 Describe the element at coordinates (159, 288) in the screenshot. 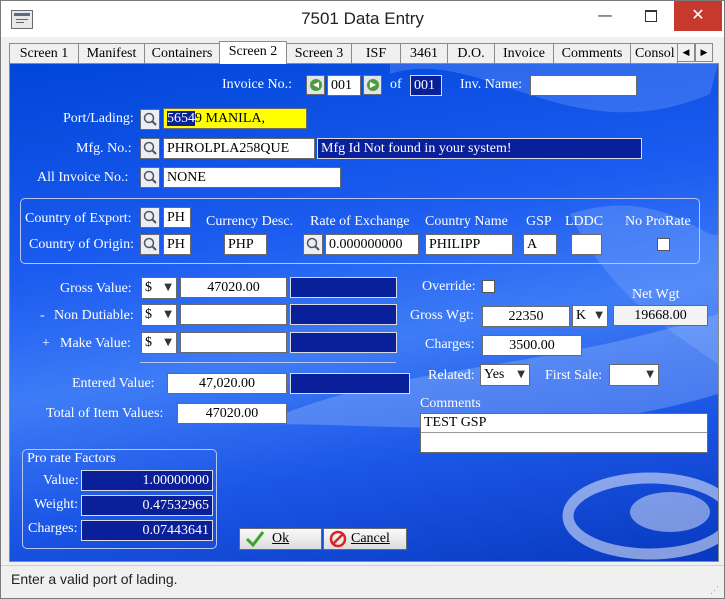

I see `gross-value-currency-select: $ ▼` at that location.